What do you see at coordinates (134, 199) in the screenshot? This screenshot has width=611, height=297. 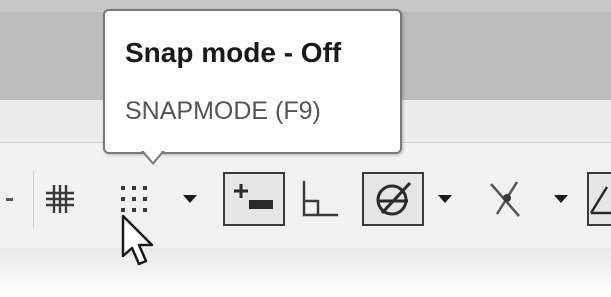 I see `snap-mode-icon` at bounding box center [134, 199].